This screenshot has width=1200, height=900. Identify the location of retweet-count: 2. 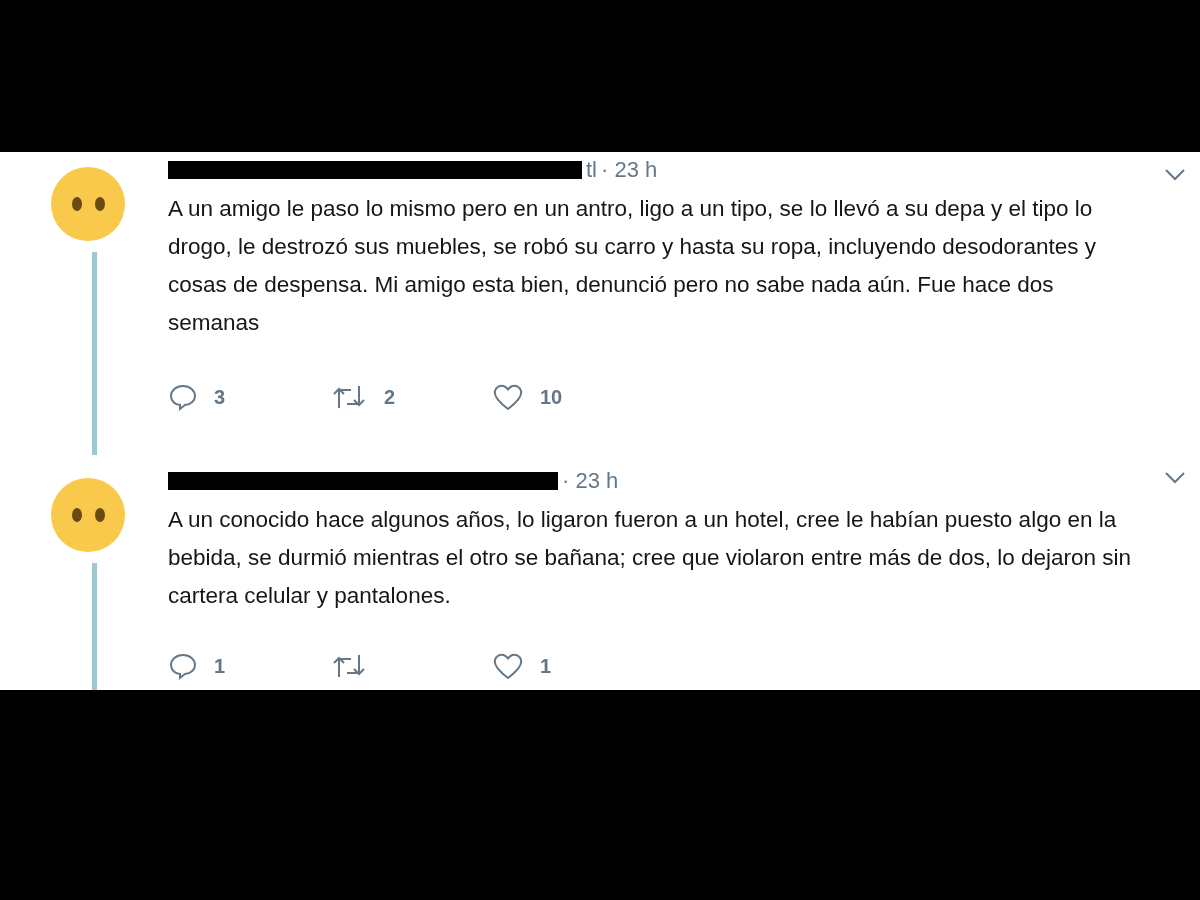
(390, 397).